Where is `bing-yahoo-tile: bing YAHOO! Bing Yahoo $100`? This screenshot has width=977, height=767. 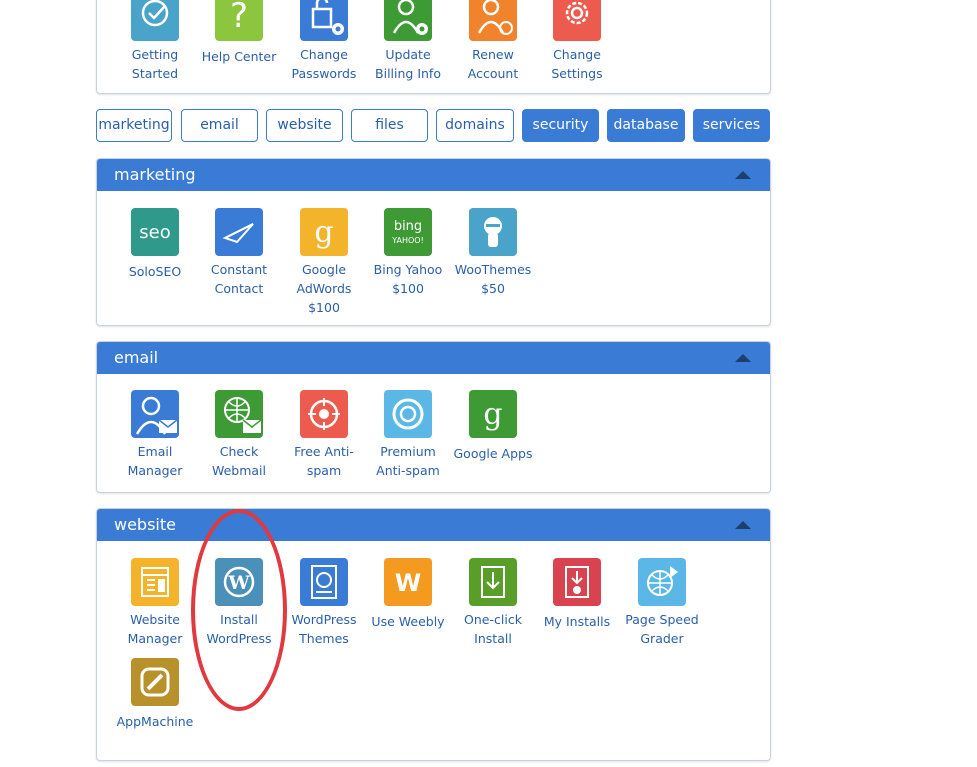
bing-yahoo-tile: bing YAHOO! Bing Yahoo $100 is located at coordinates (408, 253).